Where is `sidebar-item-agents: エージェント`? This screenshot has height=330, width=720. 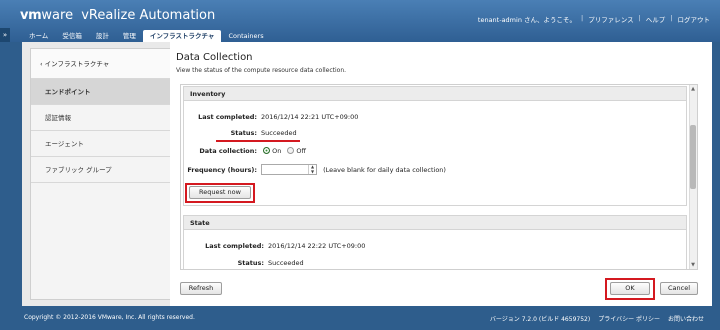
sidebar-item-agents: エージェント is located at coordinates (109, 144).